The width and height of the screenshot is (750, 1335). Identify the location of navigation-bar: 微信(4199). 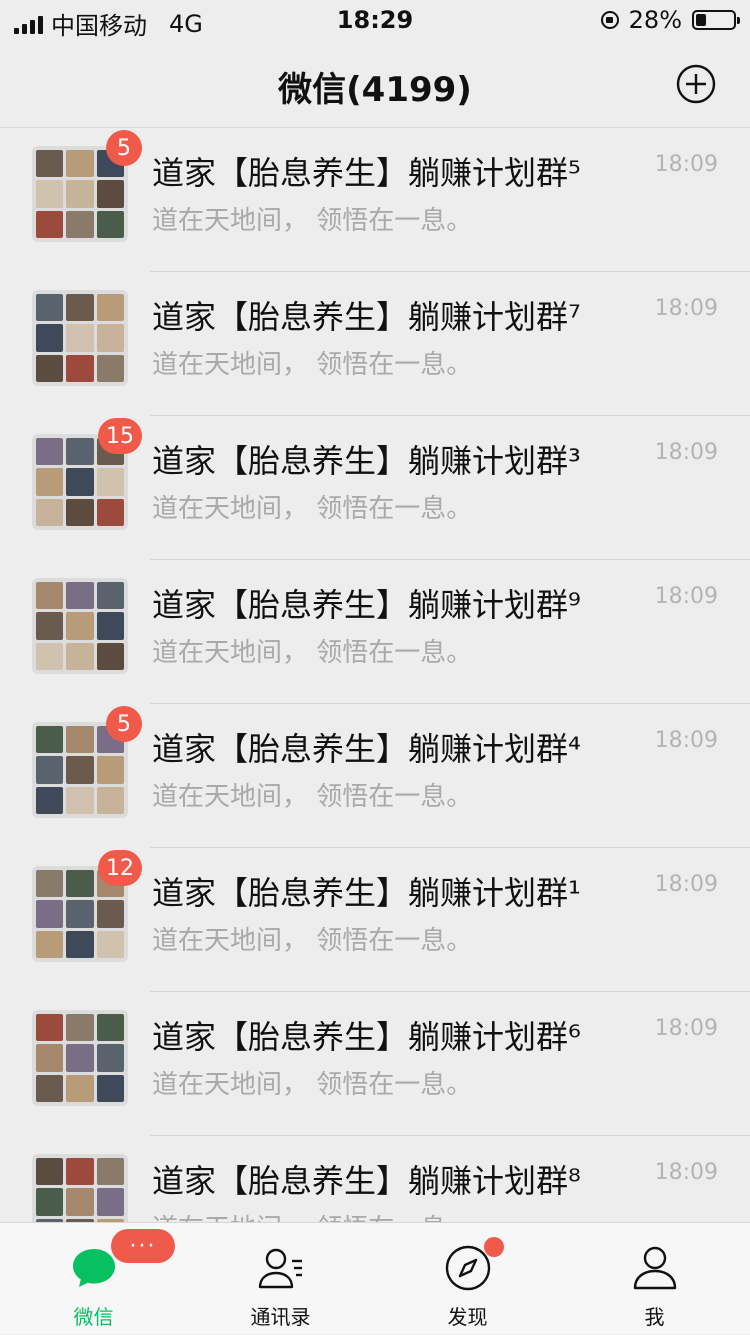
(375, 84).